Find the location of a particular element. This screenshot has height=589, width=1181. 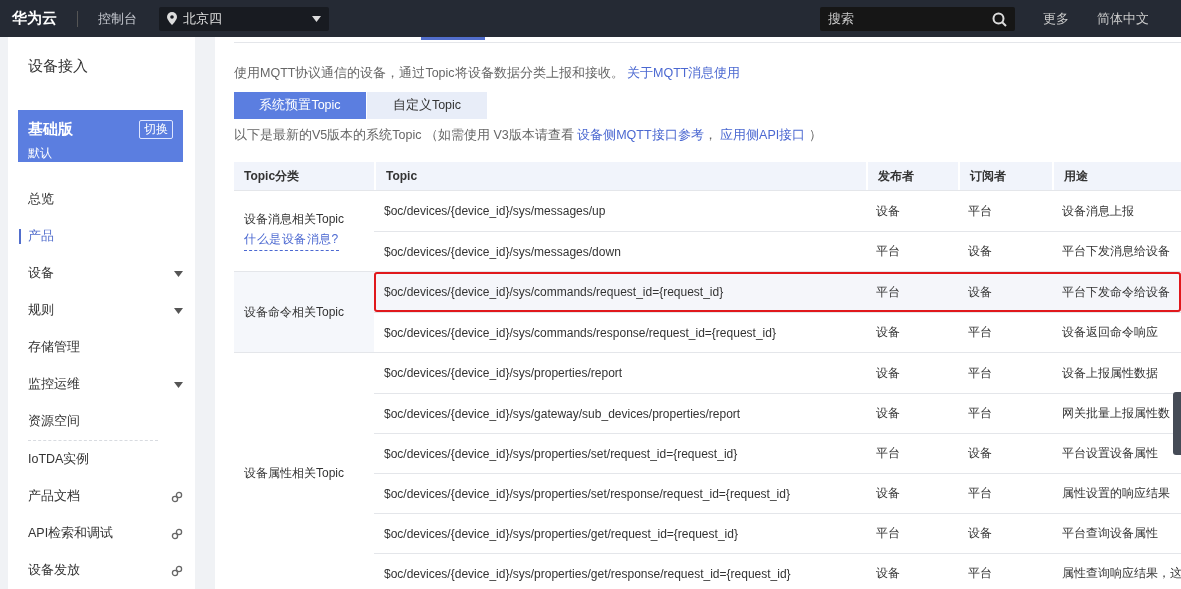

intro-text: 使用MQTT协议通信的设备，通过Topic将设备数据分类上报和接收。 关于MQTT消息使用 is located at coordinates (488, 73).